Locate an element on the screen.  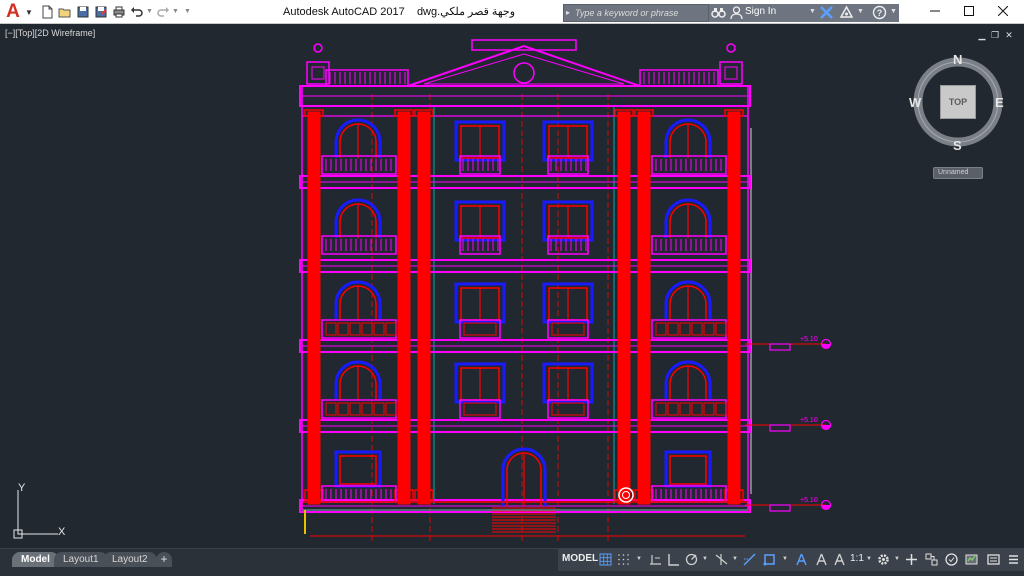
pediment-oculus is located at coordinates (524, 73).